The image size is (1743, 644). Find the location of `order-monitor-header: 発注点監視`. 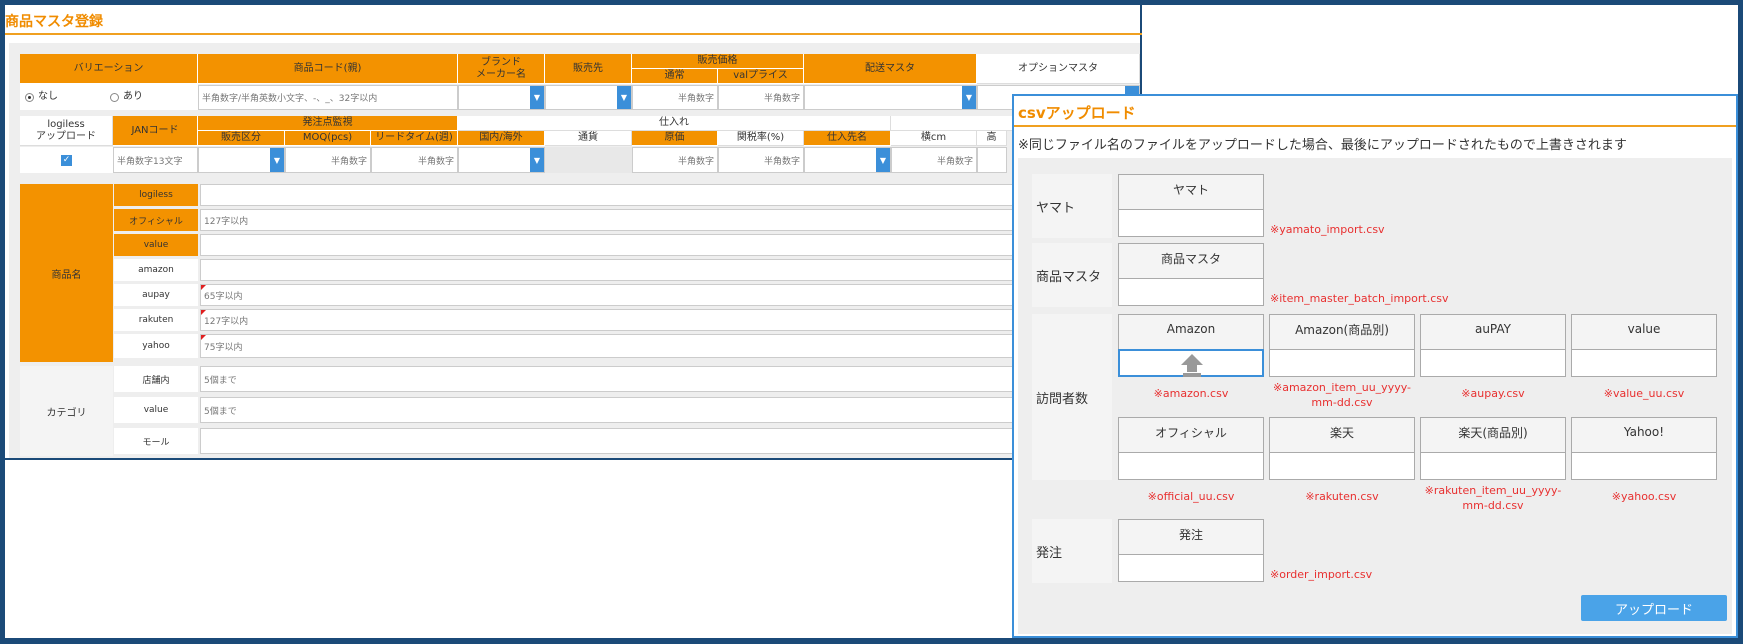

order-monitor-header: 発注点監視 is located at coordinates (328, 123).